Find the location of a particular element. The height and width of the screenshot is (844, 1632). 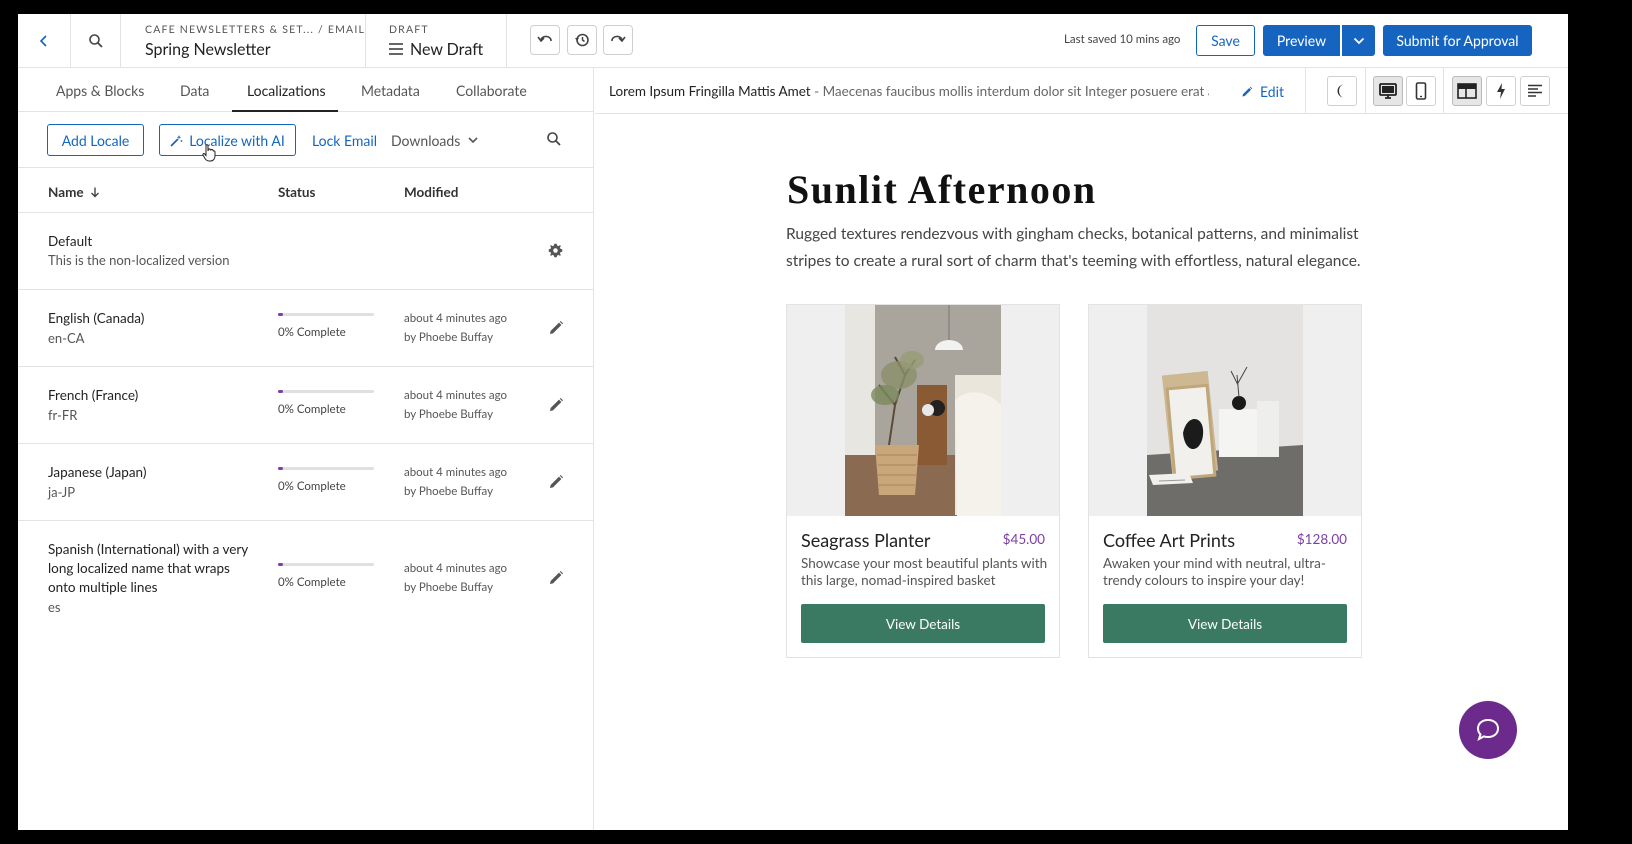

subject-text: Lorem Ipsum Fringilla Mattis Amet is located at coordinates (710, 91).